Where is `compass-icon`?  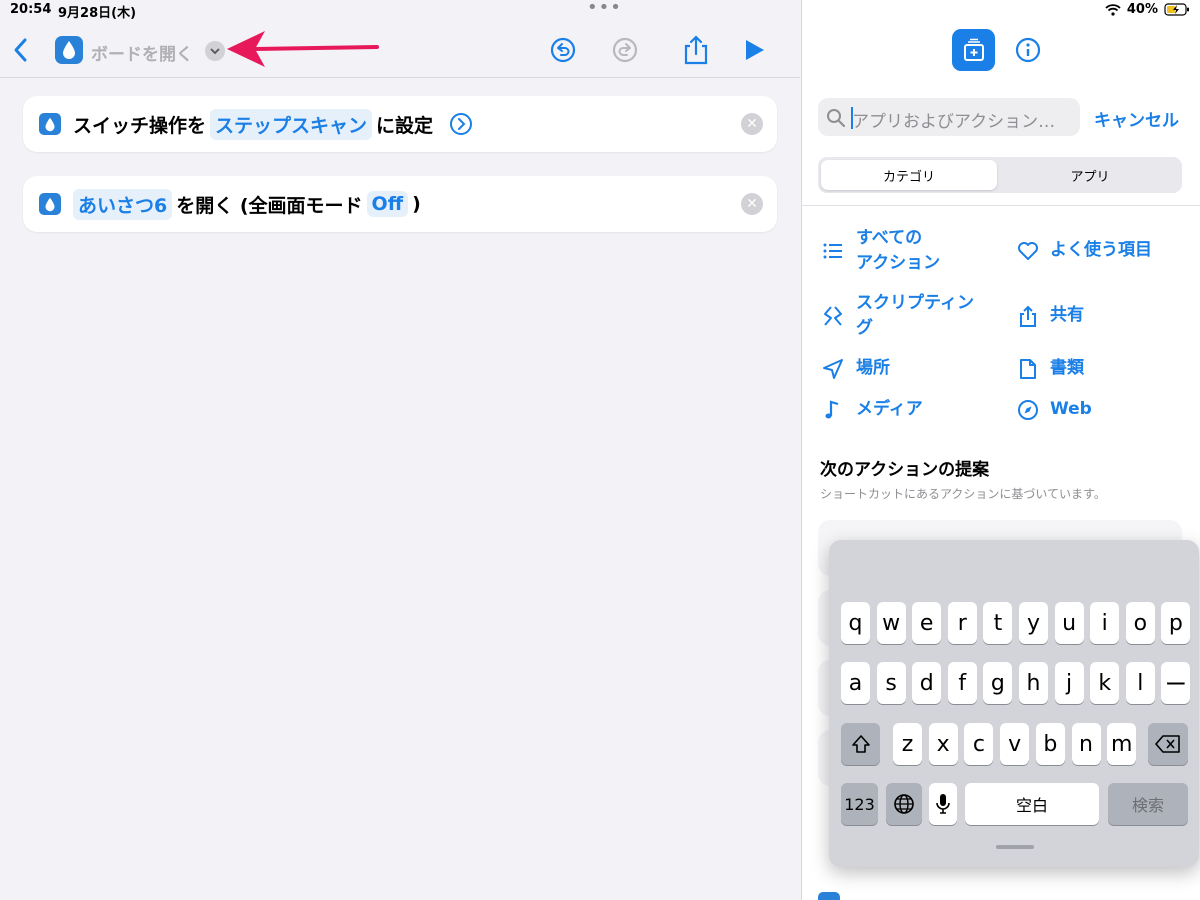 compass-icon is located at coordinates (1028, 410).